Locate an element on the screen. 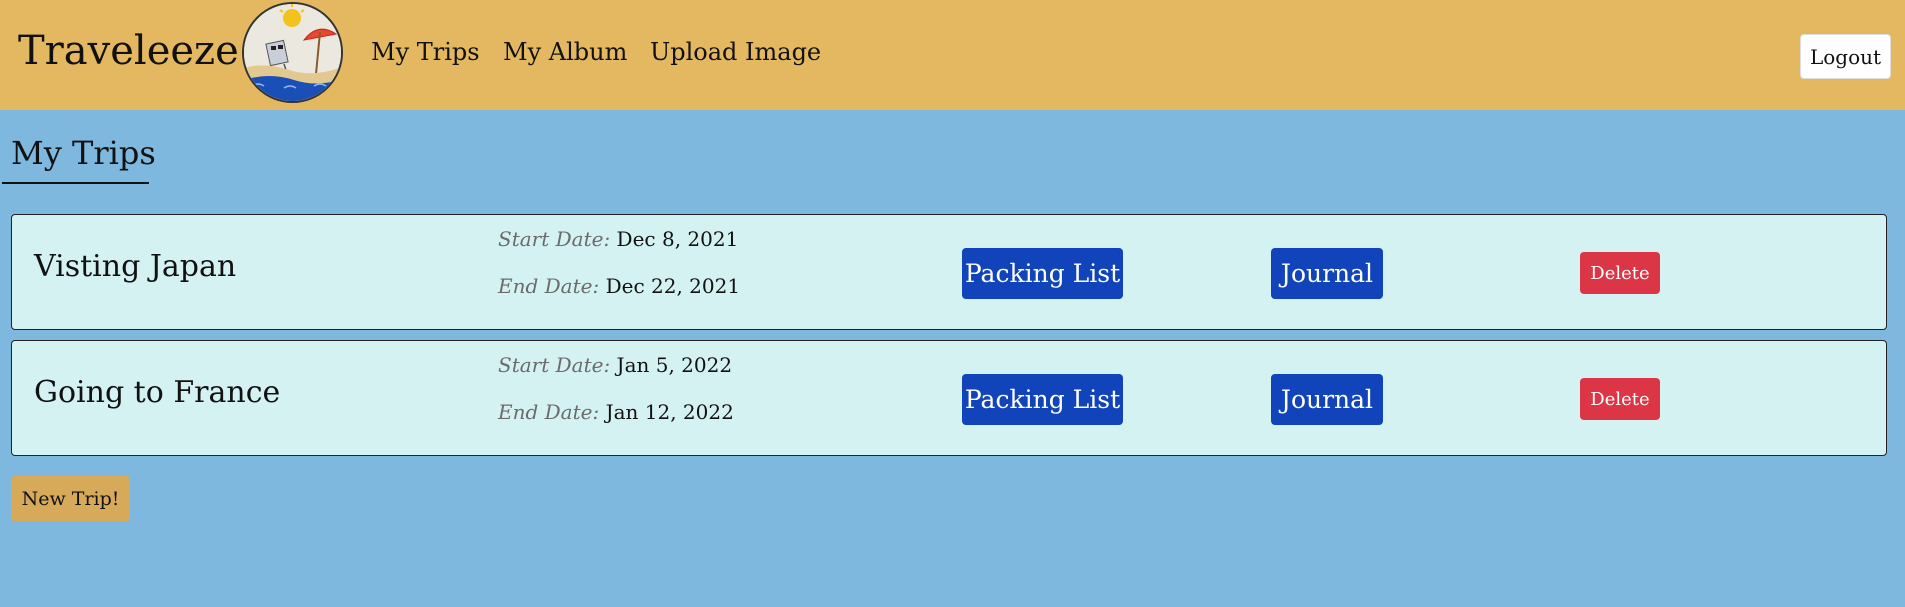 This screenshot has height=607, width=1905. nav-my-album: My Album is located at coordinates (565, 52).